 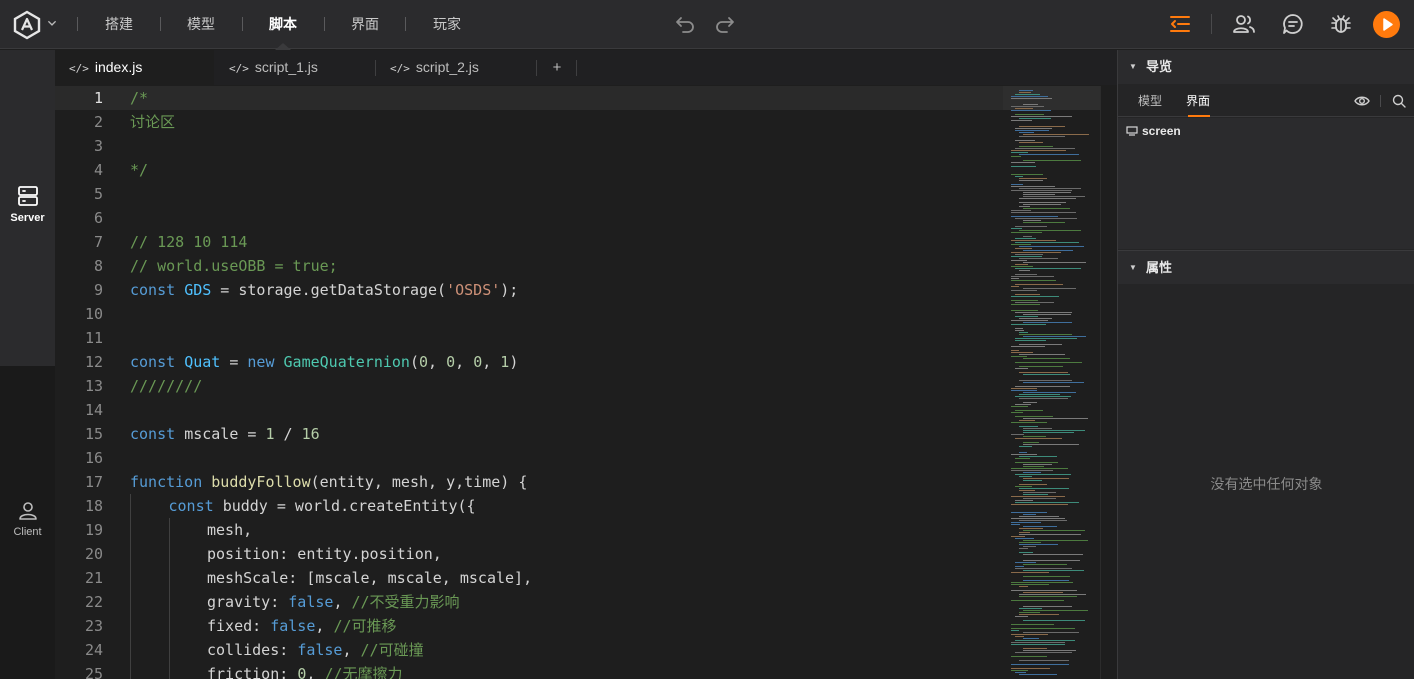 I want to click on editor-scrollbar, so click(x=1108, y=382).